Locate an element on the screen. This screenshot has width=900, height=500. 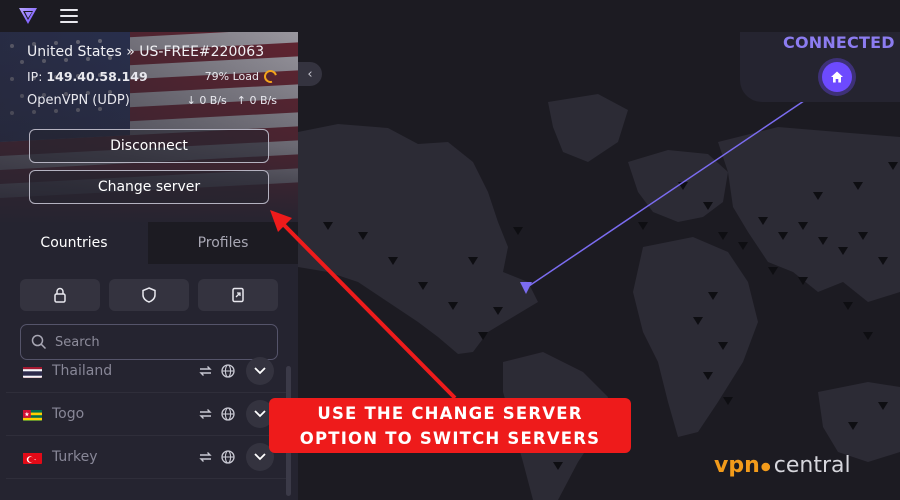
hamburger-icon is located at coordinates (69, 16).